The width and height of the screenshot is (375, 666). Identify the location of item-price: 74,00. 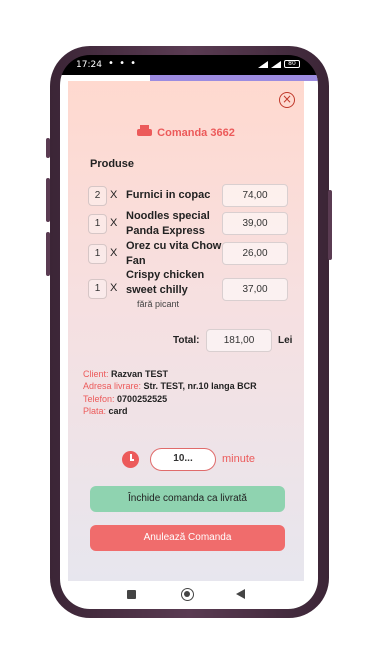
(255, 195).